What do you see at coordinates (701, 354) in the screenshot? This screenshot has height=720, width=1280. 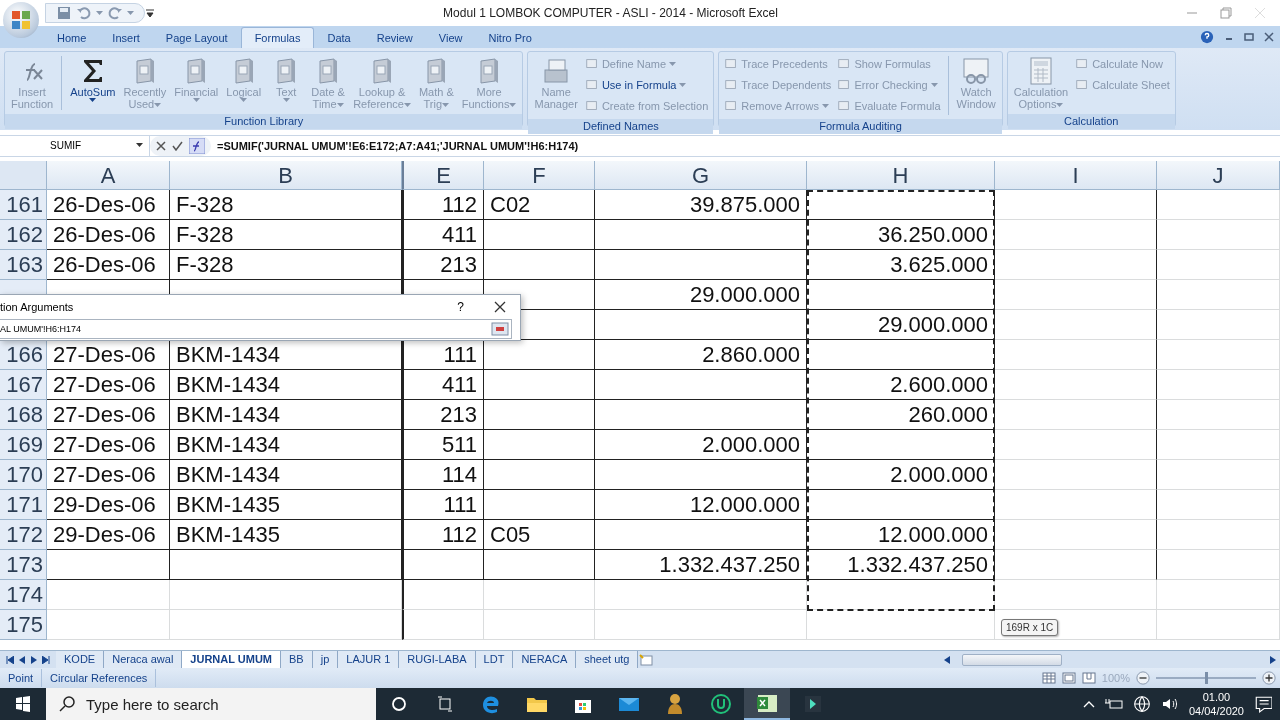 I see `table-cell: 2.860.000` at bounding box center [701, 354].